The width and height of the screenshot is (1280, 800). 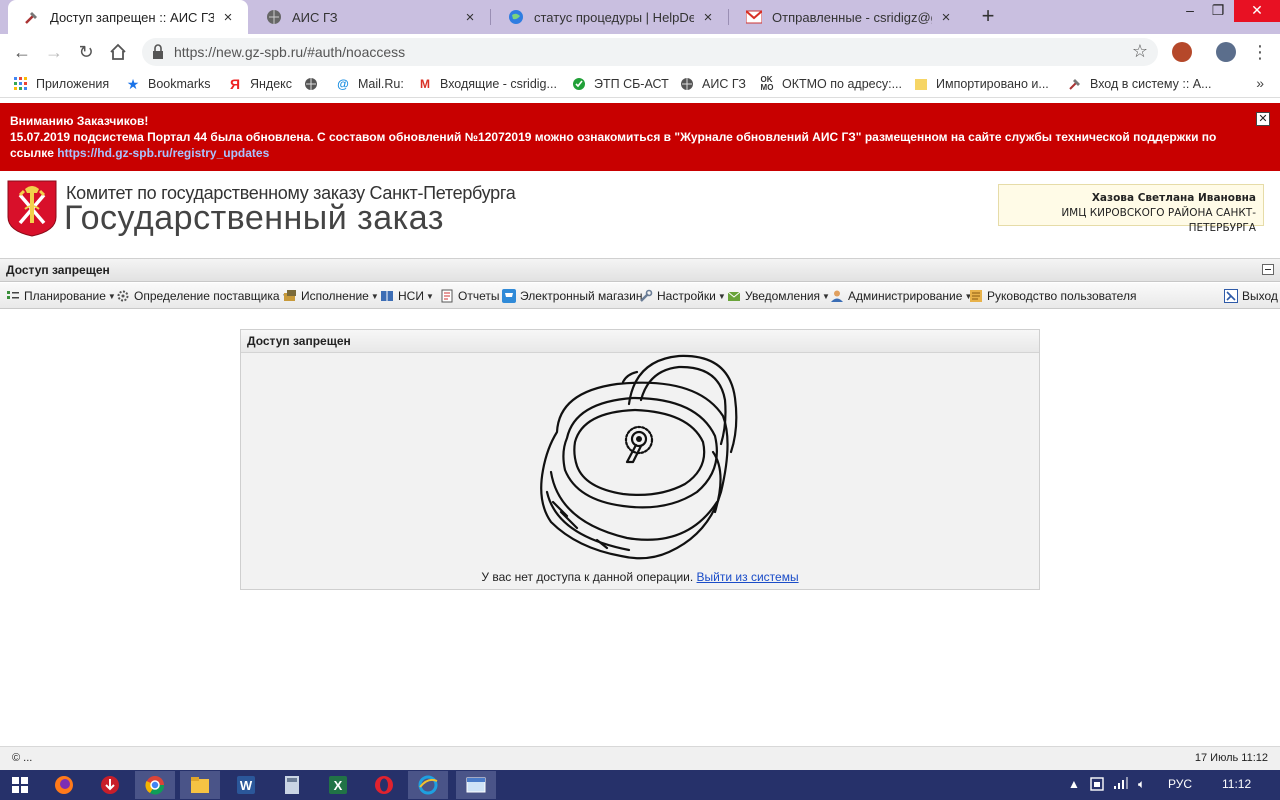 What do you see at coordinates (79, 121) in the screenshot?
I see `notice-heading: Вниманию Заказчиков!` at bounding box center [79, 121].